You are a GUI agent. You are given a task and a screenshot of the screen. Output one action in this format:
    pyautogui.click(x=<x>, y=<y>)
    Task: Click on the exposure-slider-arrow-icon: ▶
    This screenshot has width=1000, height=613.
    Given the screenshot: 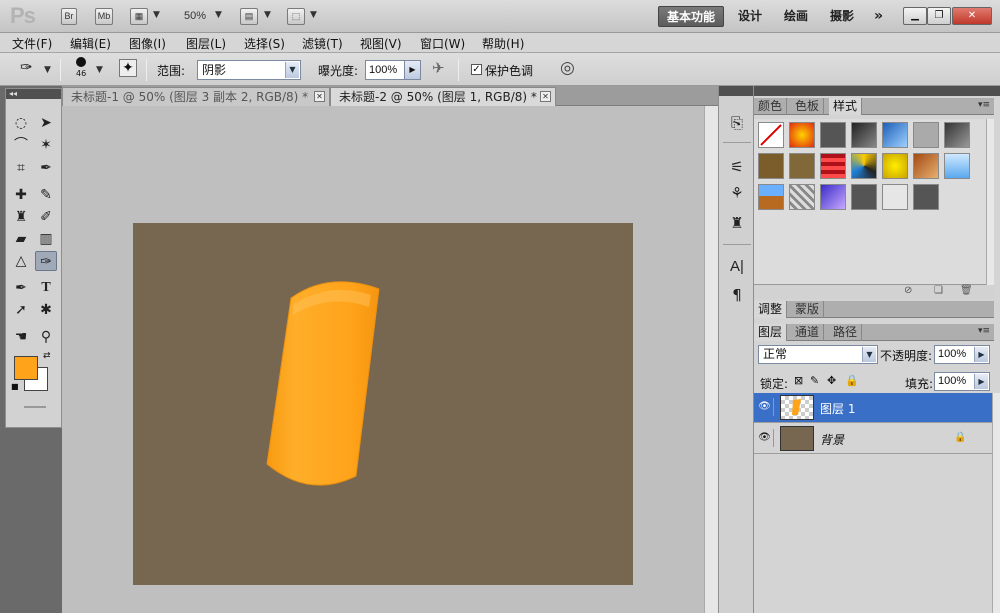 What is the action you would take?
    pyautogui.click(x=412, y=70)
    